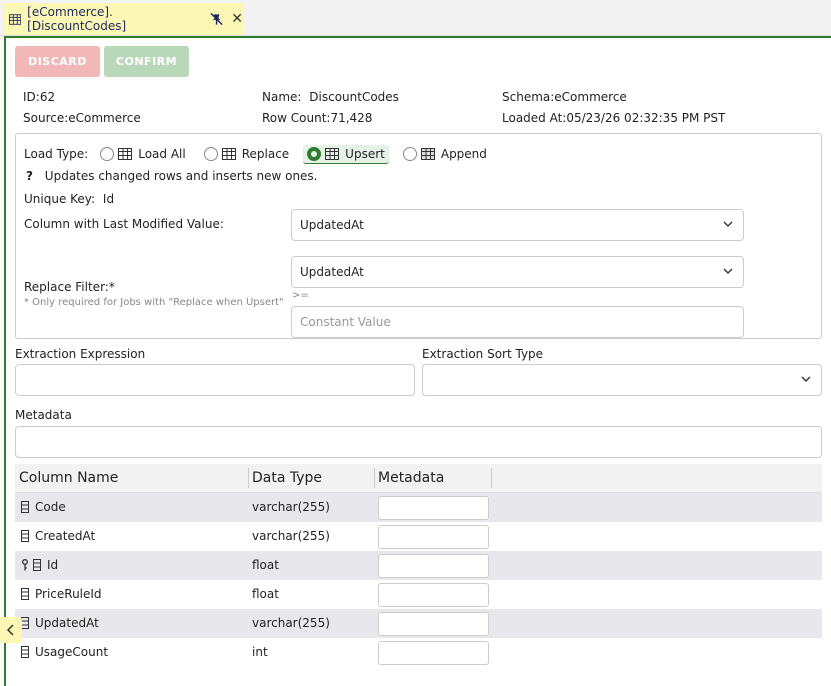 Image resolution: width=831 pixels, height=686 pixels. I want to click on last-modified-label: Column with Last Modified Value:, so click(124, 224).